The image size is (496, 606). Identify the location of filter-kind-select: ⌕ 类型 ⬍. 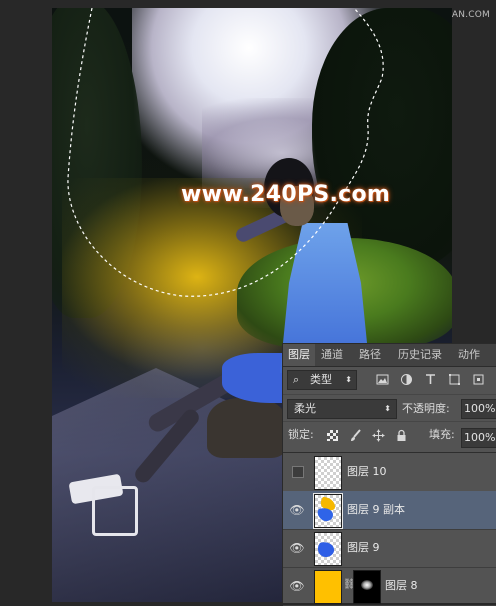
(322, 380).